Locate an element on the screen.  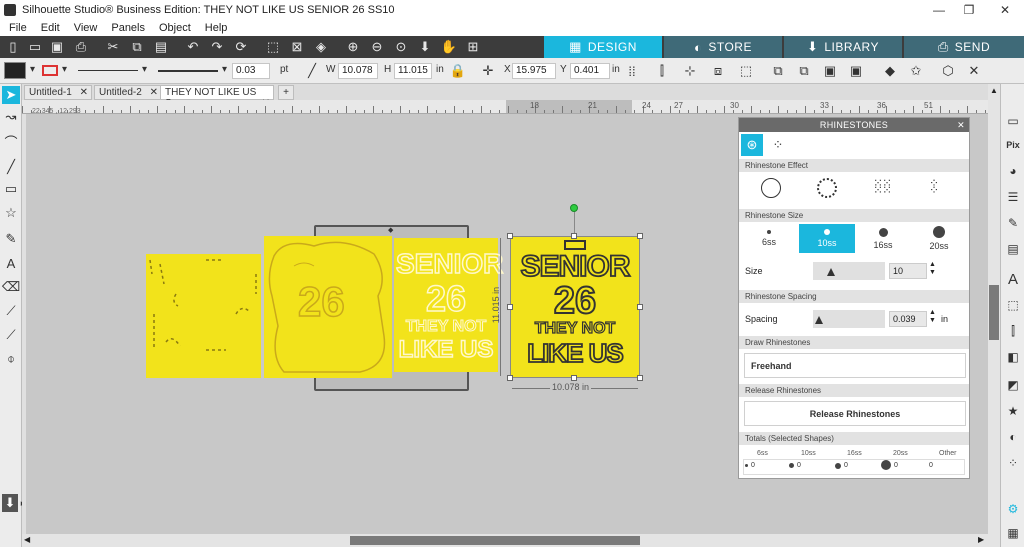
menu-view: View is located at coordinates (86, 28).